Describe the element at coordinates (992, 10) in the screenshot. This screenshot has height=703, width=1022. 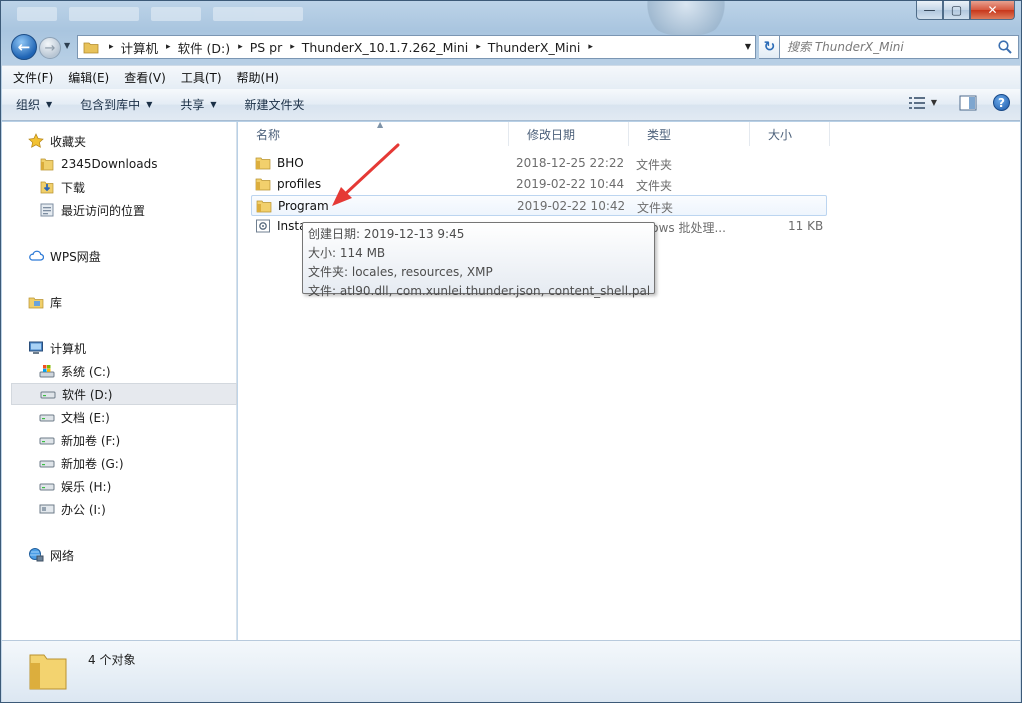
I see `close-button: ✕` at that location.